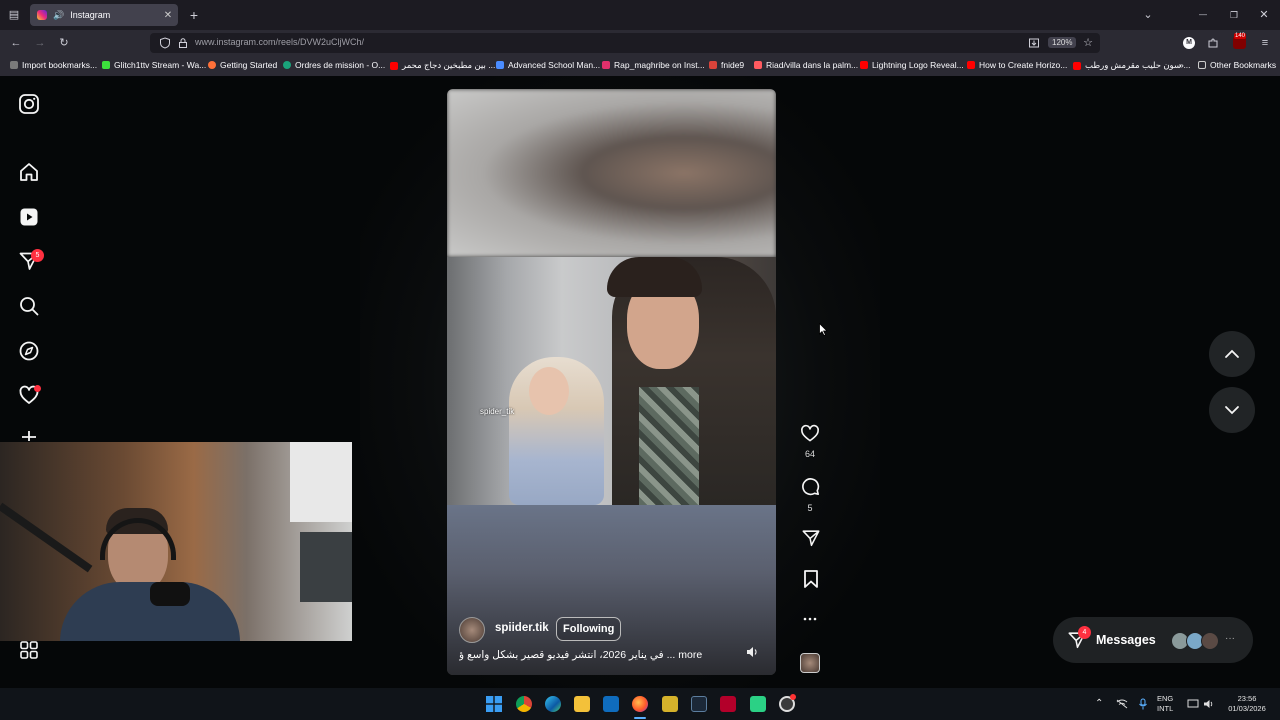 The image size is (1280, 720). What do you see at coordinates (582, 704) in the screenshot?
I see `file-explorer-icon` at bounding box center [582, 704].